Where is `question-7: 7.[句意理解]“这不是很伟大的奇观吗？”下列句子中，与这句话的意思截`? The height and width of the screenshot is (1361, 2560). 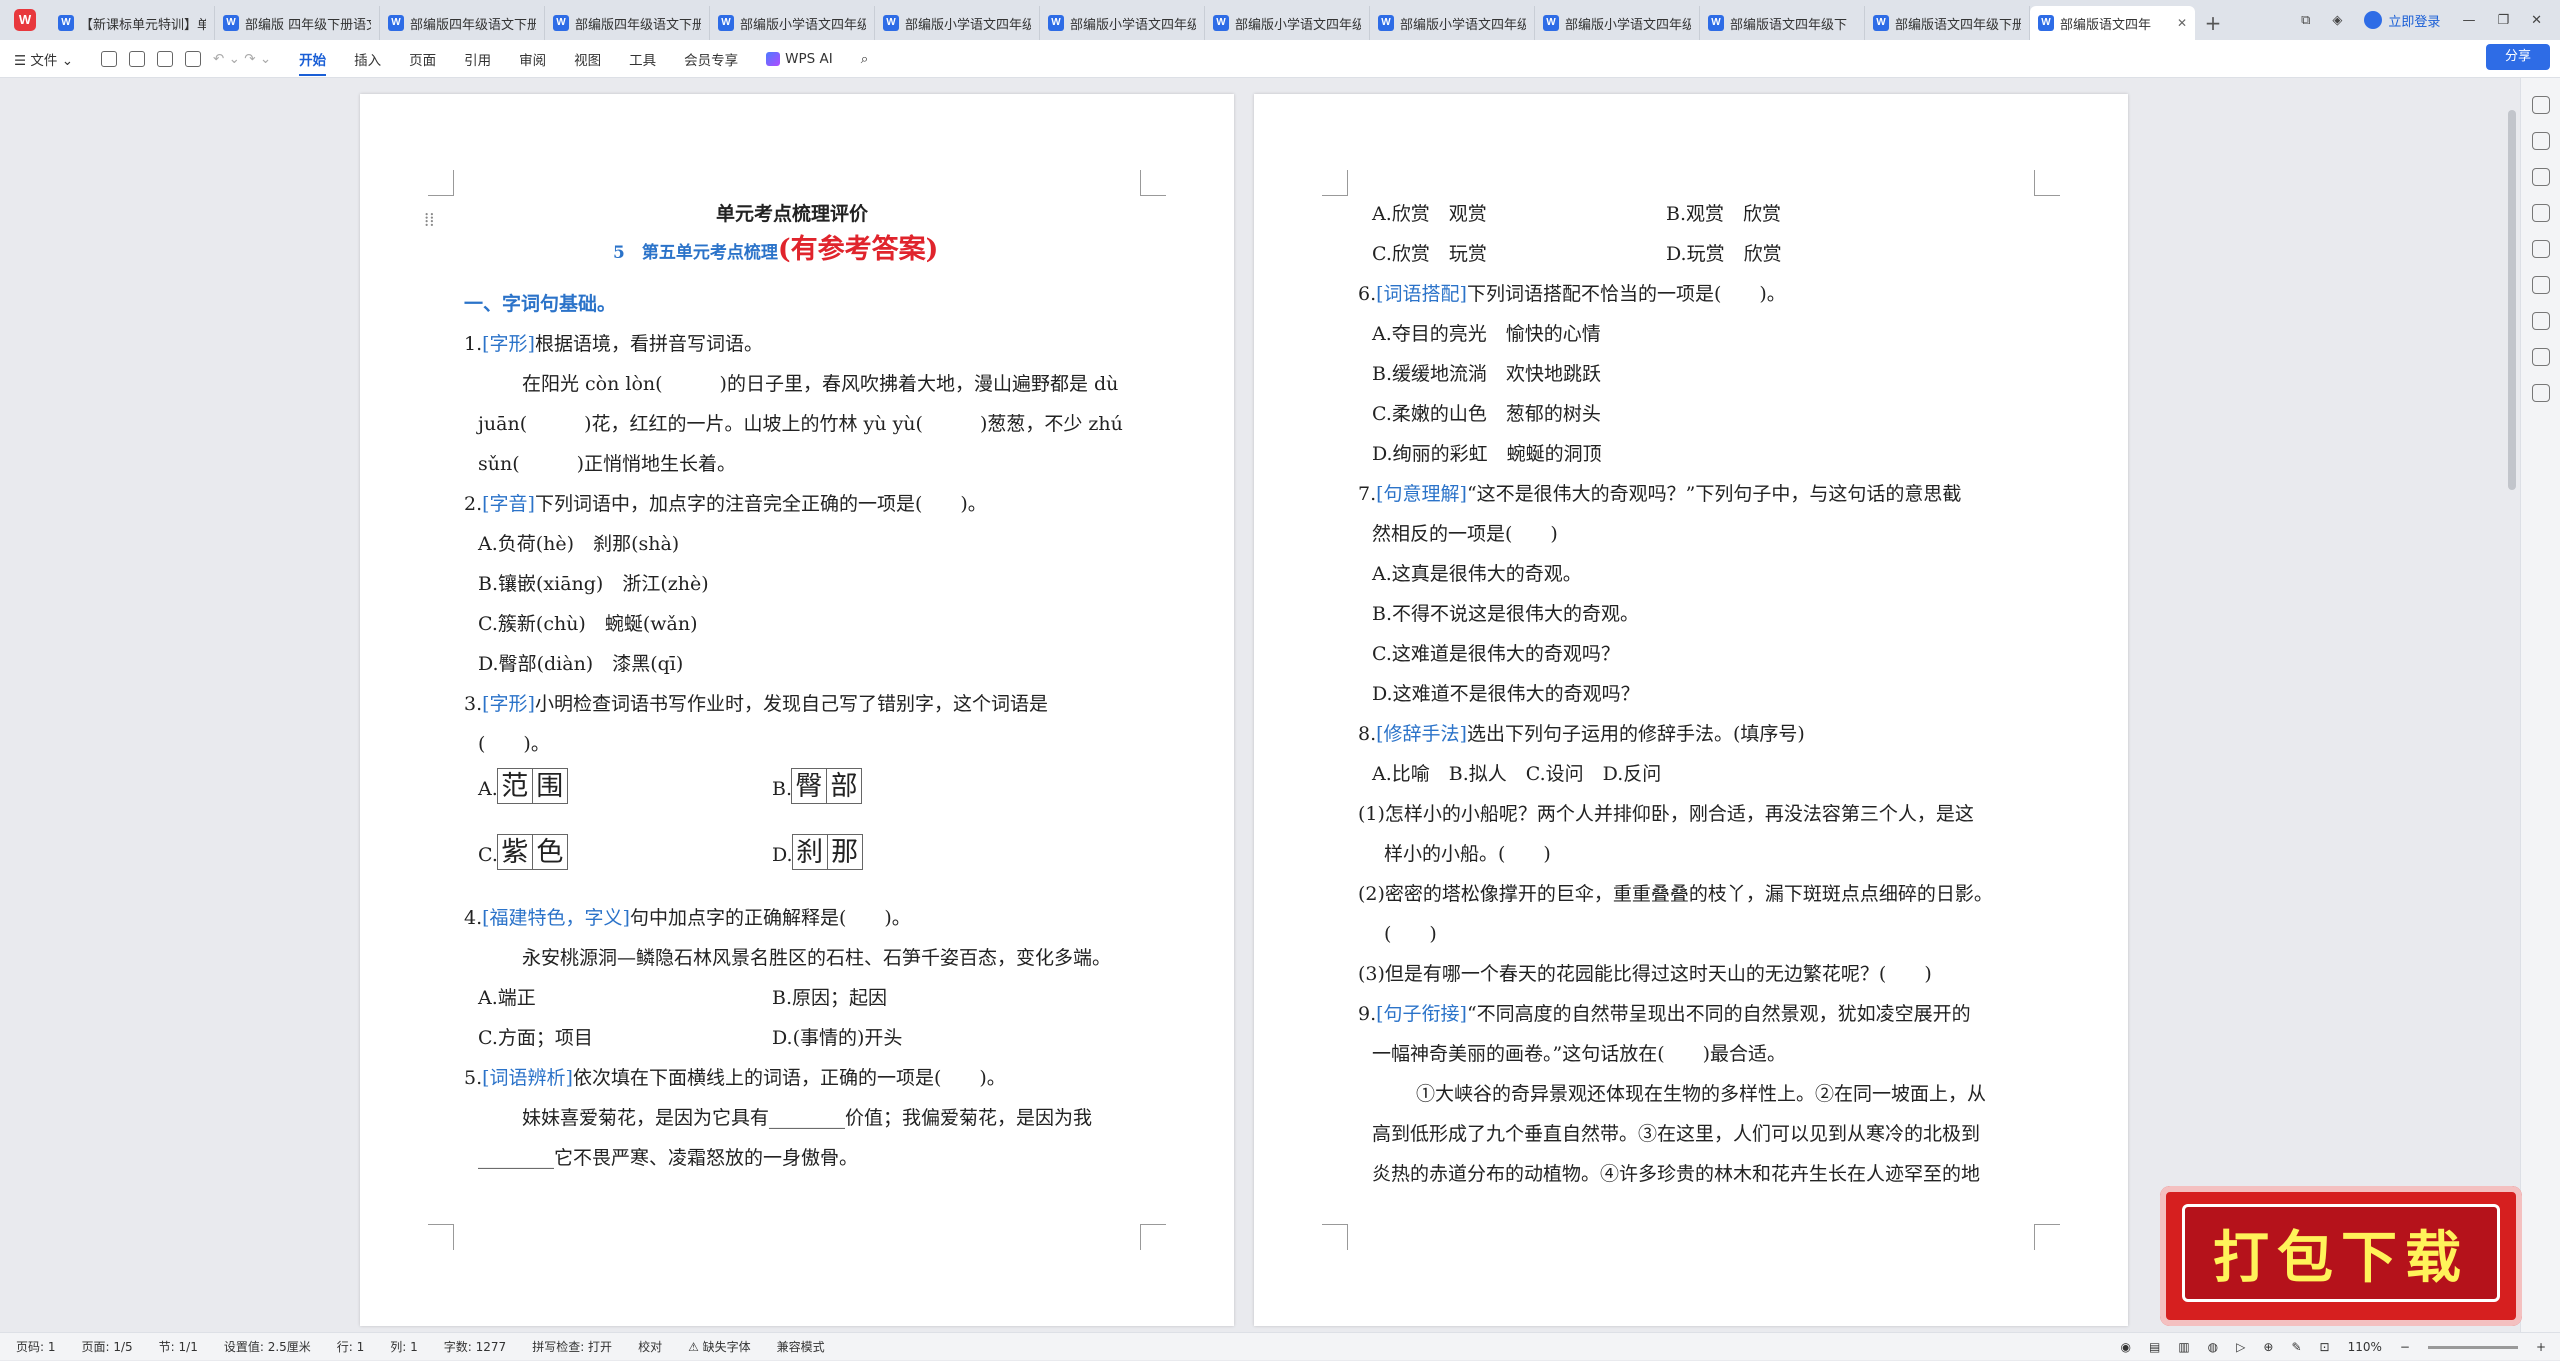 question-7: 7.[句意理解]“这不是很伟大的奇观吗？”下列句子中，与这句话的意思截 is located at coordinates (1660, 494).